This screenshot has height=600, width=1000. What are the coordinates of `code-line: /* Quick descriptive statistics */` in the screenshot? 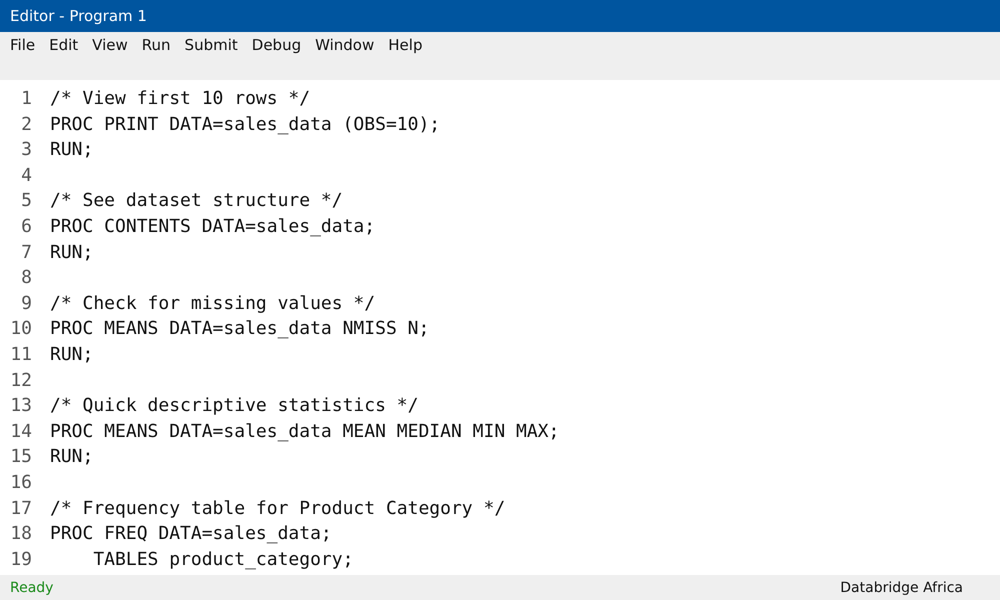 It's located at (234, 406).